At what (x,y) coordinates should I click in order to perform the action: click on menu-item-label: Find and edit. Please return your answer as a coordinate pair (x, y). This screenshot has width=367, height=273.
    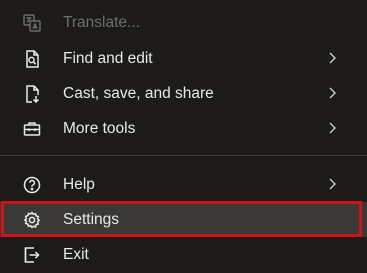
    Looking at the image, I should click on (108, 58).